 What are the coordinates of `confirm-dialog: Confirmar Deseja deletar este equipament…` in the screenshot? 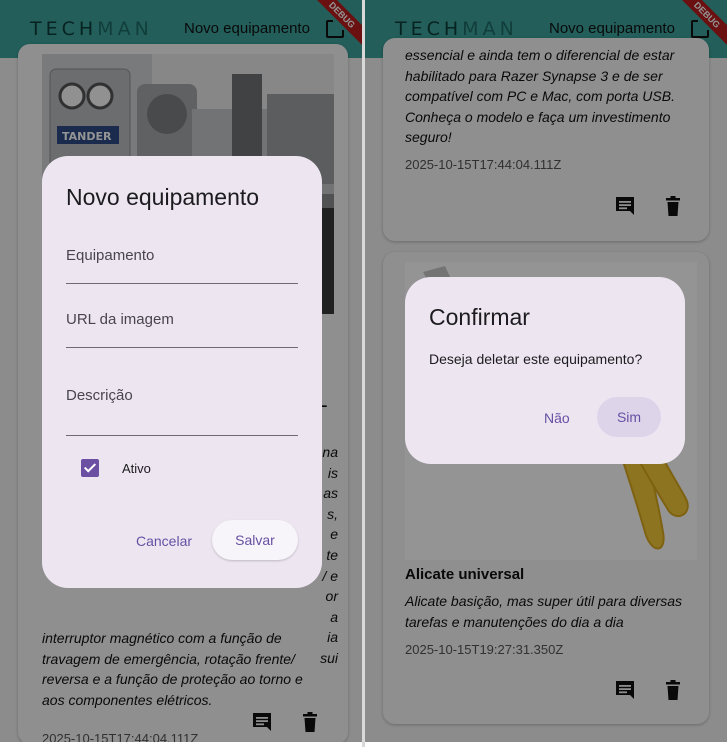 It's located at (545, 370).